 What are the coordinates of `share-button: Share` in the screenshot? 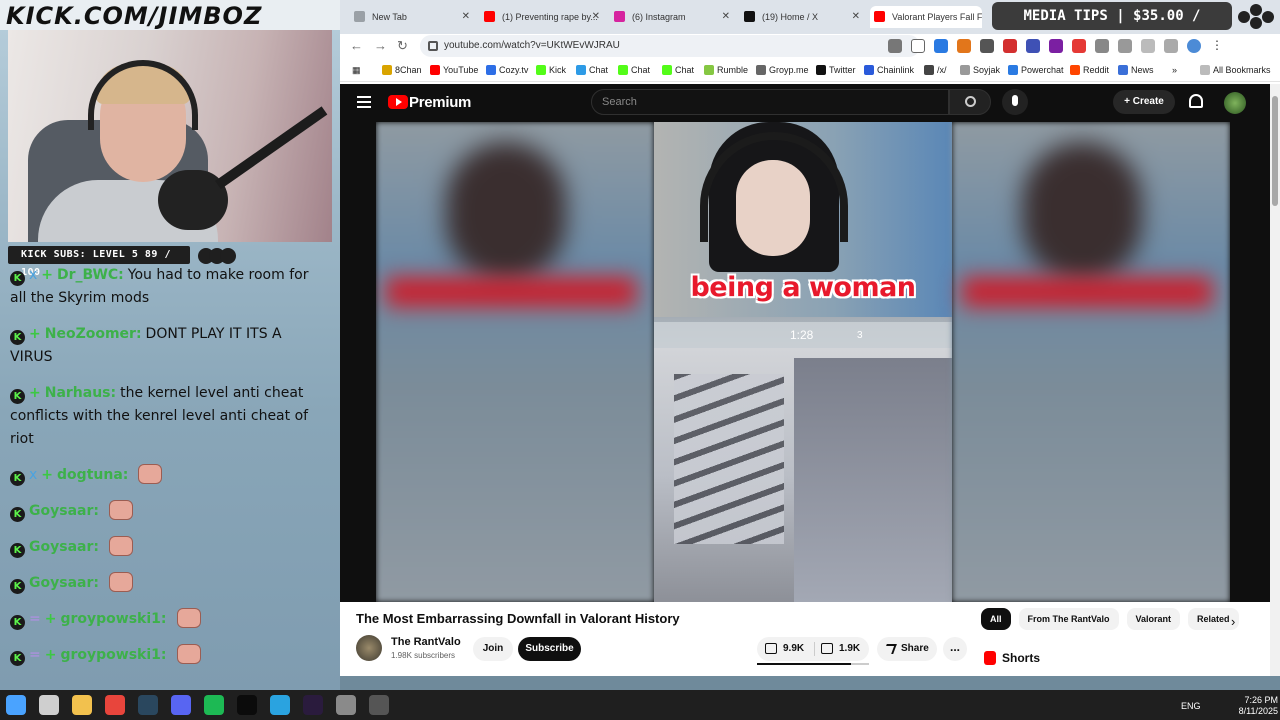 It's located at (907, 649).